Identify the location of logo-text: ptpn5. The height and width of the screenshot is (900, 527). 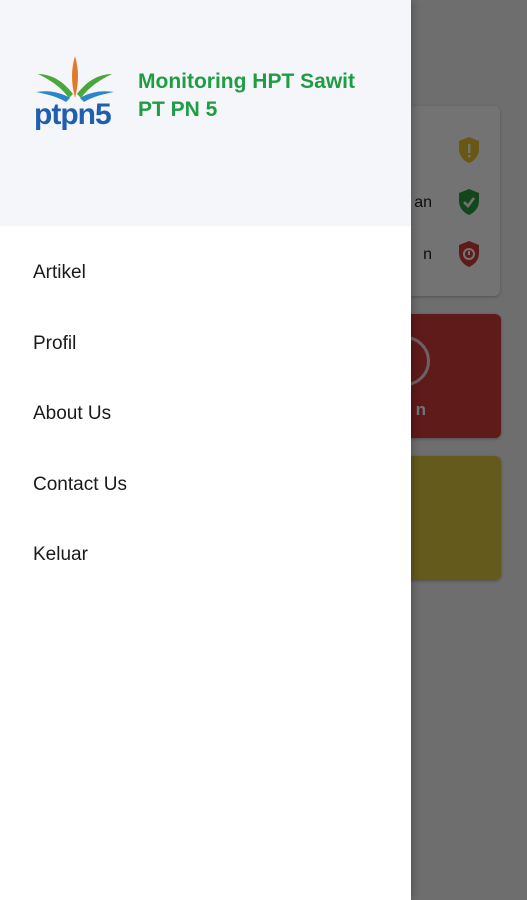
(73, 114).